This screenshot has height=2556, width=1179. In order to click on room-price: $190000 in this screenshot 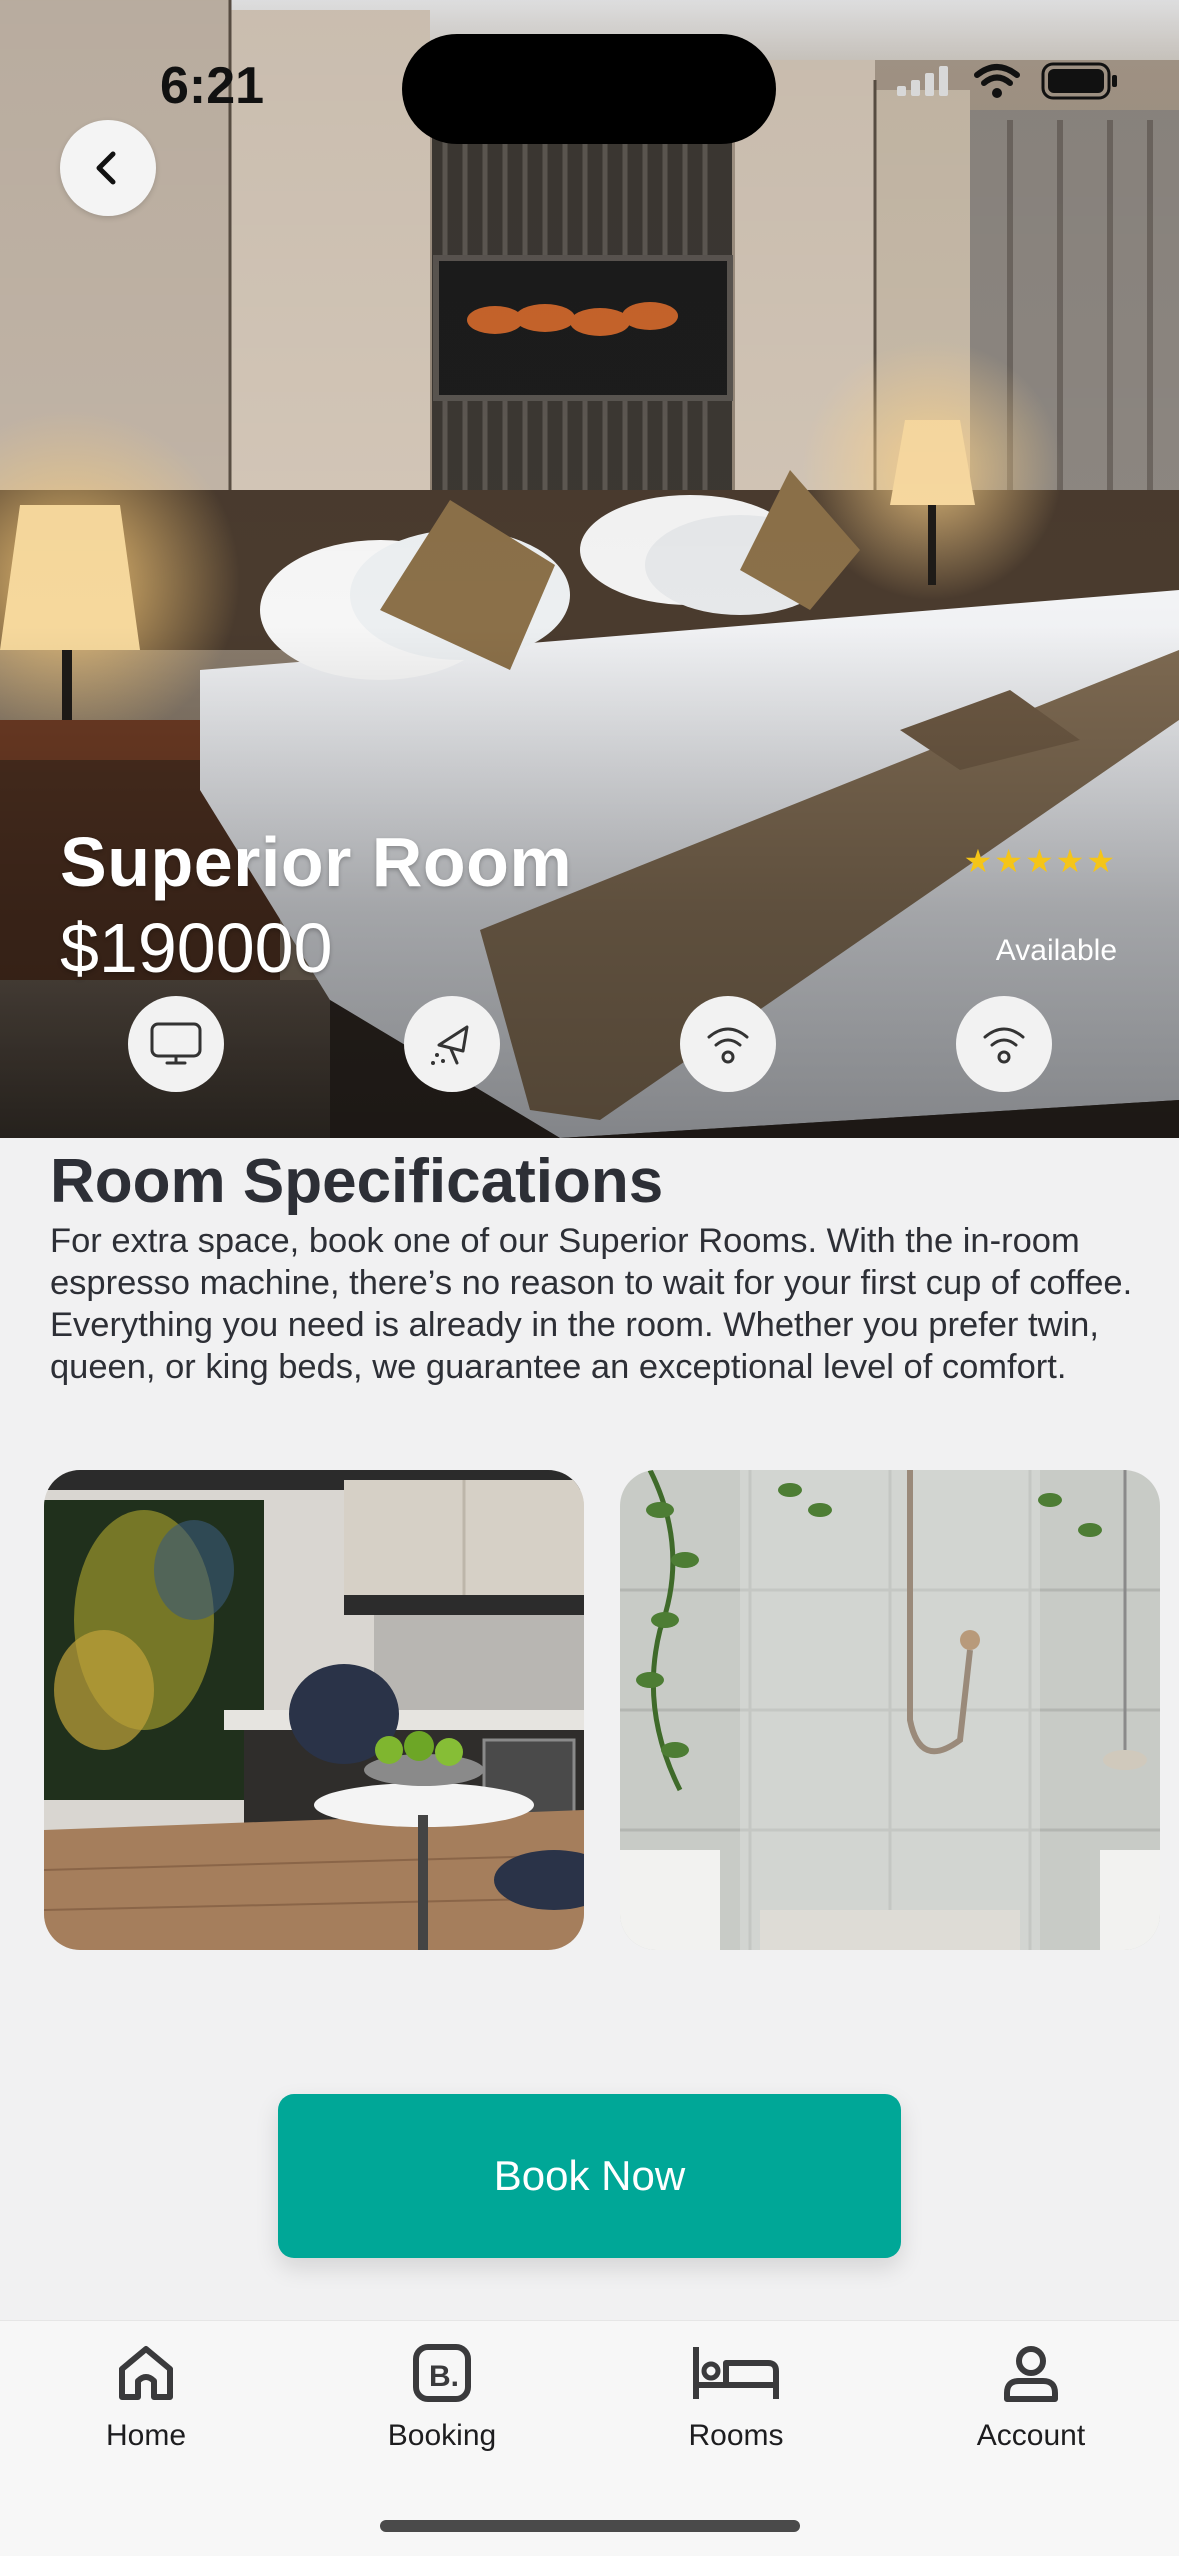, I will do `click(196, 948)`.